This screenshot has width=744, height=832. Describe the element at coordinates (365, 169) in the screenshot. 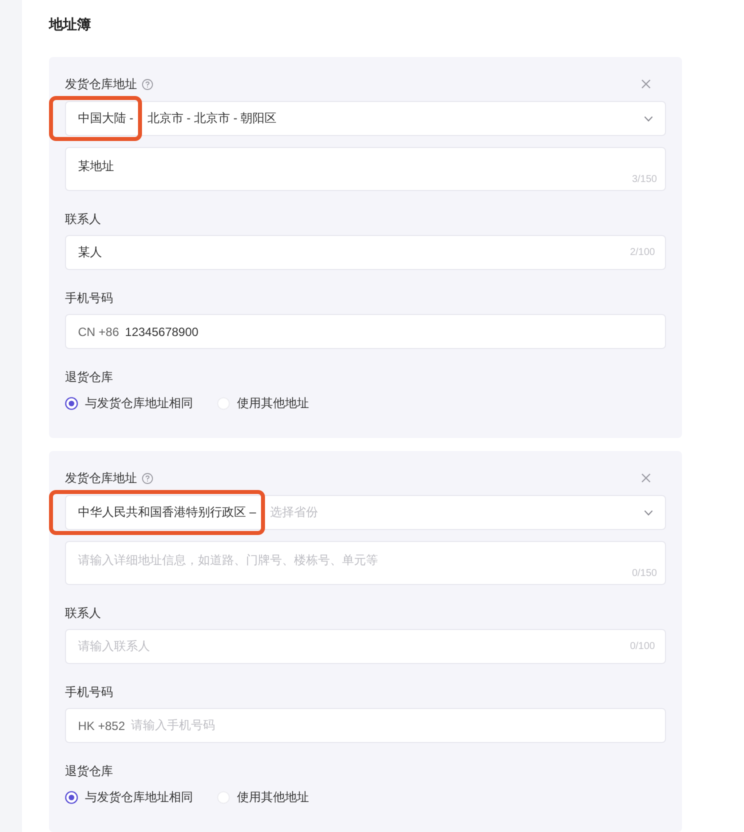

I see `address-field: 某地址 3/150` at that location.